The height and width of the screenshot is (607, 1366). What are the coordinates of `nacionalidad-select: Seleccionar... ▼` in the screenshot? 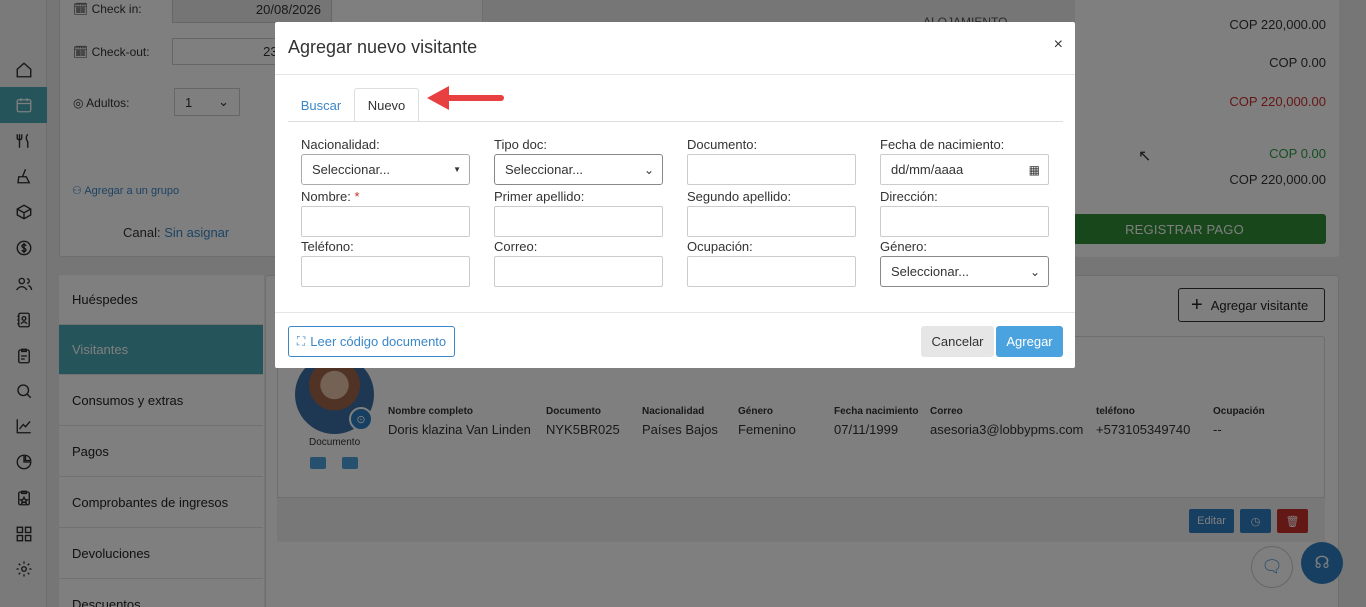 It's located at (385, 169).